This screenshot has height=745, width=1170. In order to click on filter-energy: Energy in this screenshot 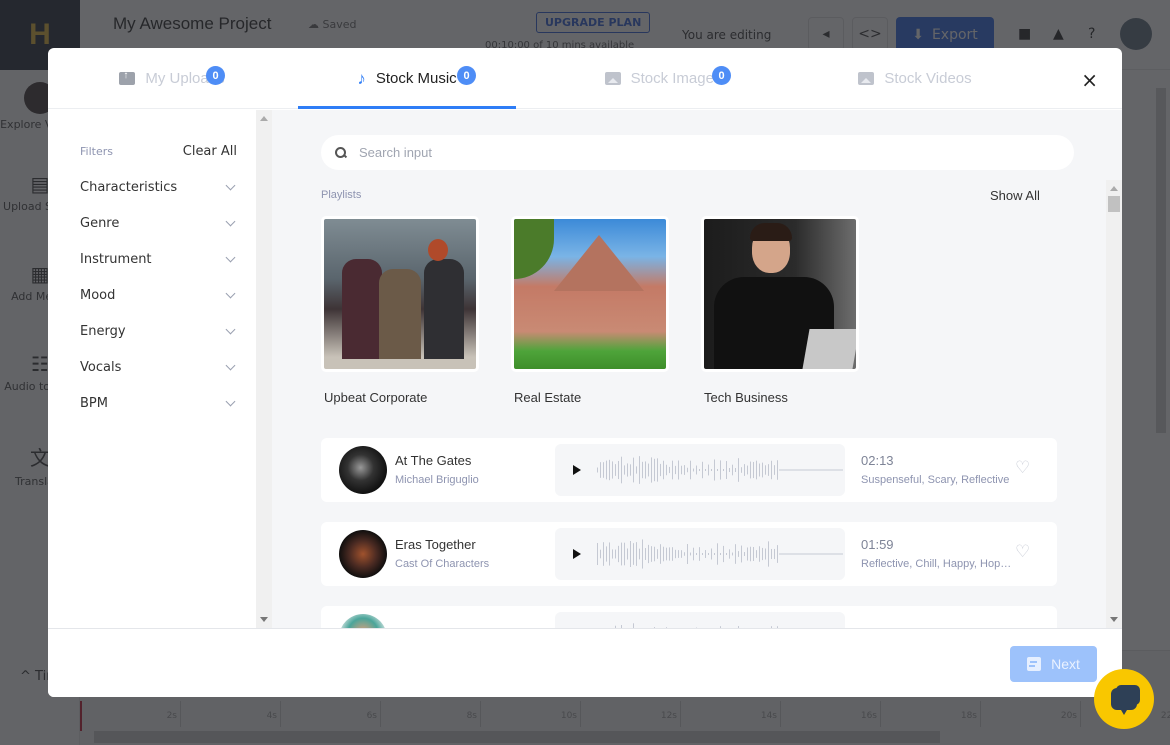, I will do `click(158, 331)`.